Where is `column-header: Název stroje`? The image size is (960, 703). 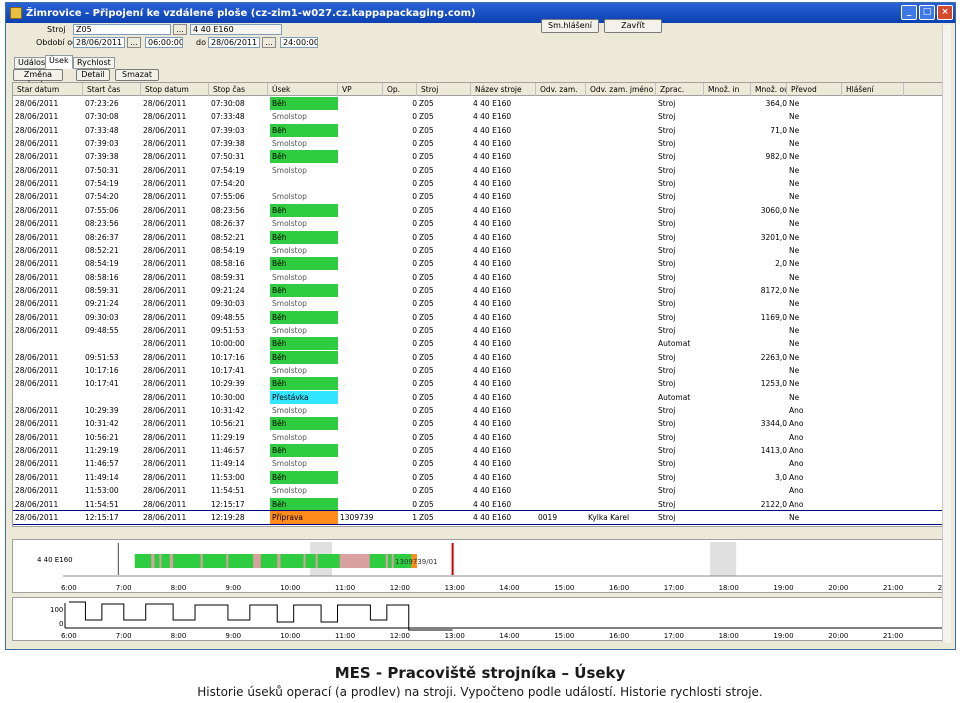 column-header: Název stroje is located at coordinates (504, 89).